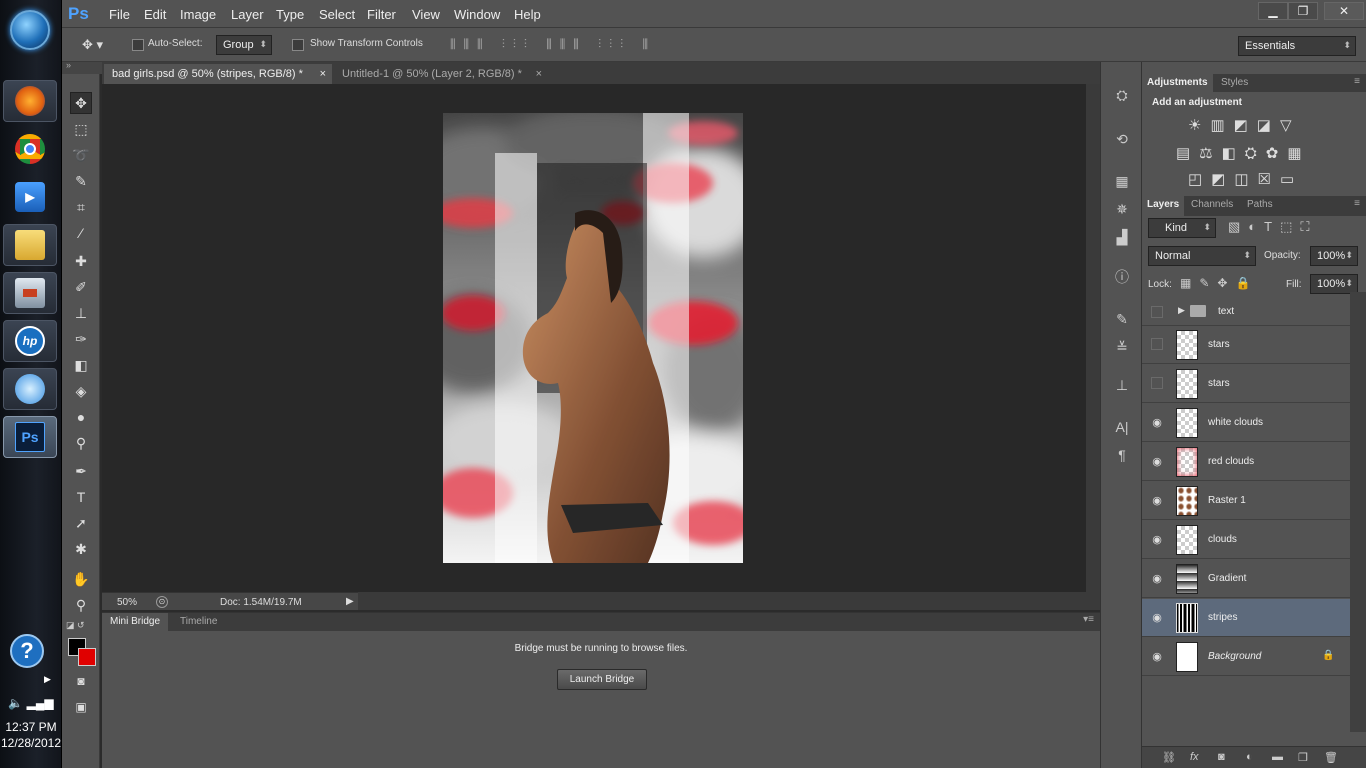 Image resolution: width=1366 pixels, height=768 pixels. What do you see at coordinates (81, 287) in the screenshot?
I see `brush-tool-icon: ✐` at bounding box center [81, 287].